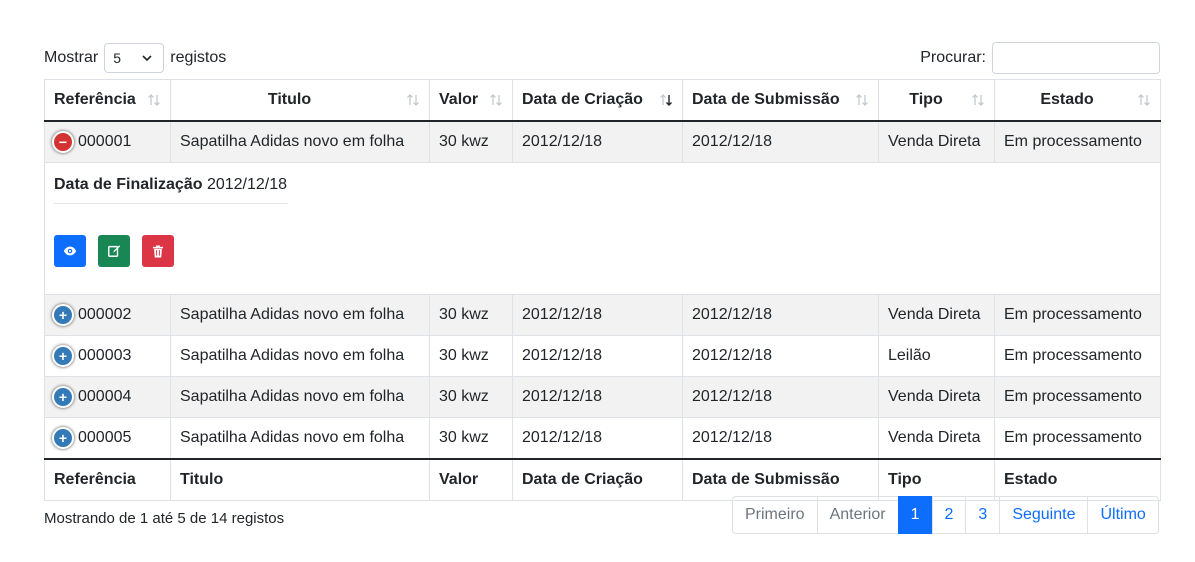 This screenshot has width=1195, height=562. What do you see at coordinates (1044, 515) in the screenshot?
I see `pagination-next: Seguinte` at bounding box center [1044, 515].